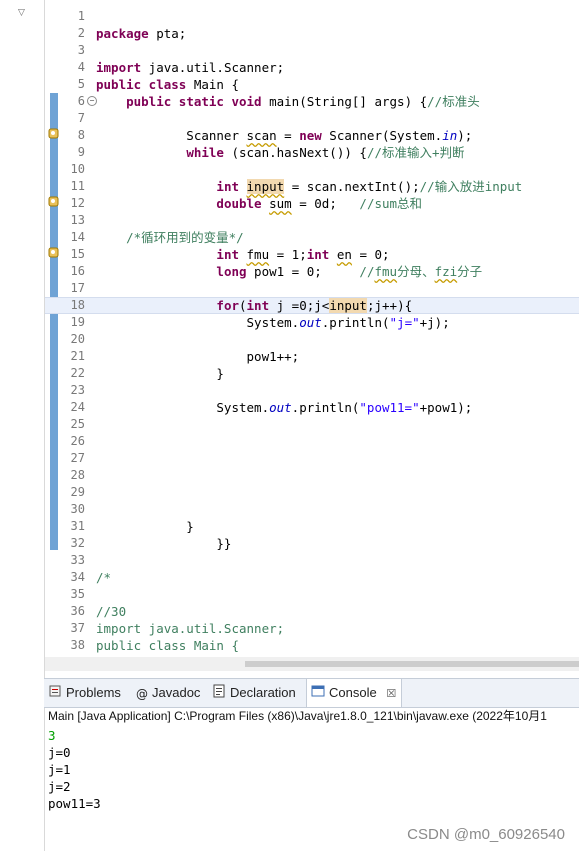 The image size is (579, 851). I want to click on line-number: 32, so click(77, 543).